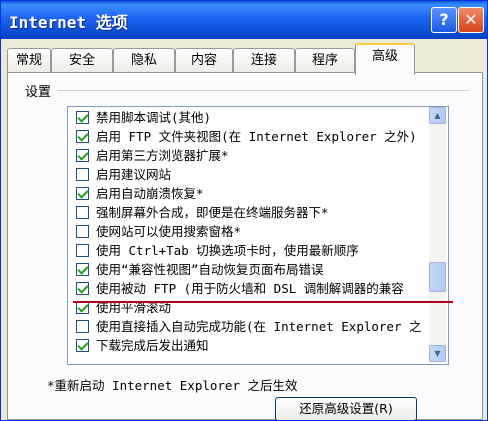 The width and height of the screenshot is (488, 421). Describe the element at coordinates (227, 250) in the screenshot. I see `list-item-label: 使用 Ctrl+Tab 切换选项卡时，使用最新顺序` at that location.